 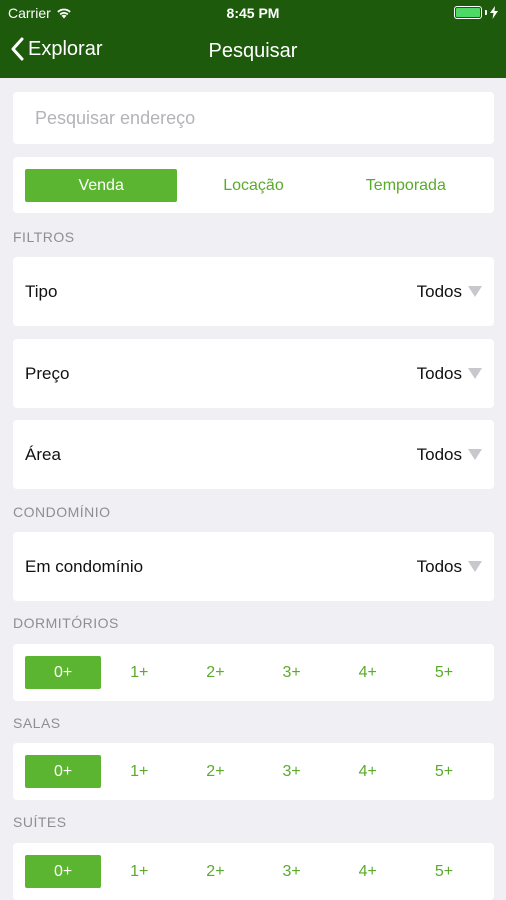 What do you see at coordinates (44, 237) in the screenshot?
I see `section-header-filtros: FILTROS` at bounding box center [44, 237].